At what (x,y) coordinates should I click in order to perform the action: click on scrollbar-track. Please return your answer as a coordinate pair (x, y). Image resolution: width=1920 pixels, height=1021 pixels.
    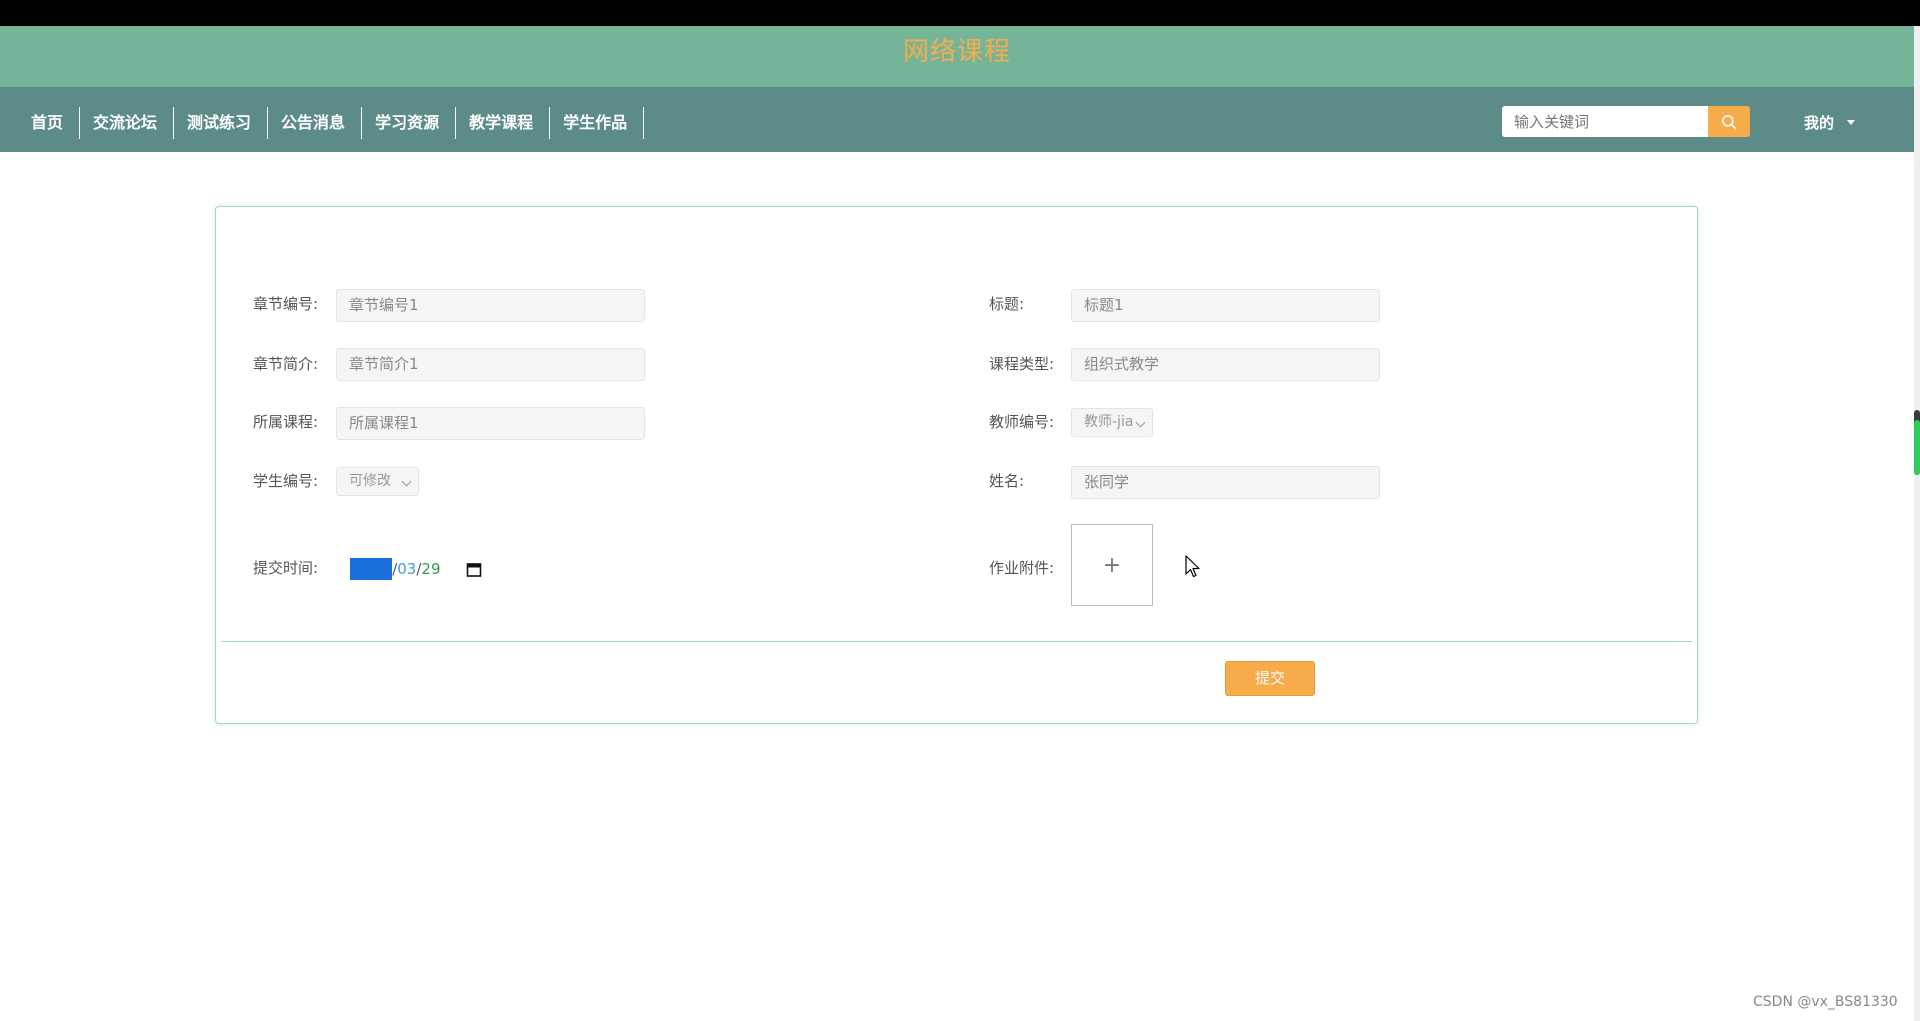
    Looking at the image, I should click on (1917, 523).